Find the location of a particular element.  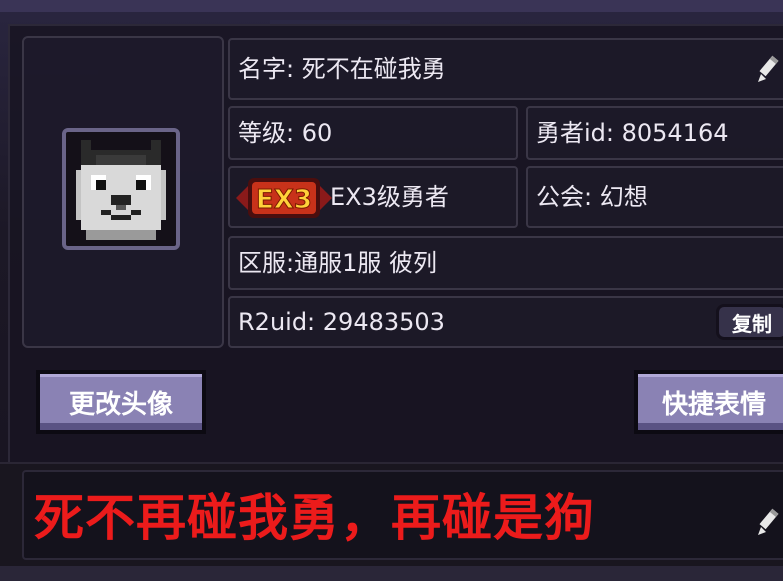

guild-field: 公会: 幻想 is located at coordinates (654, 197).